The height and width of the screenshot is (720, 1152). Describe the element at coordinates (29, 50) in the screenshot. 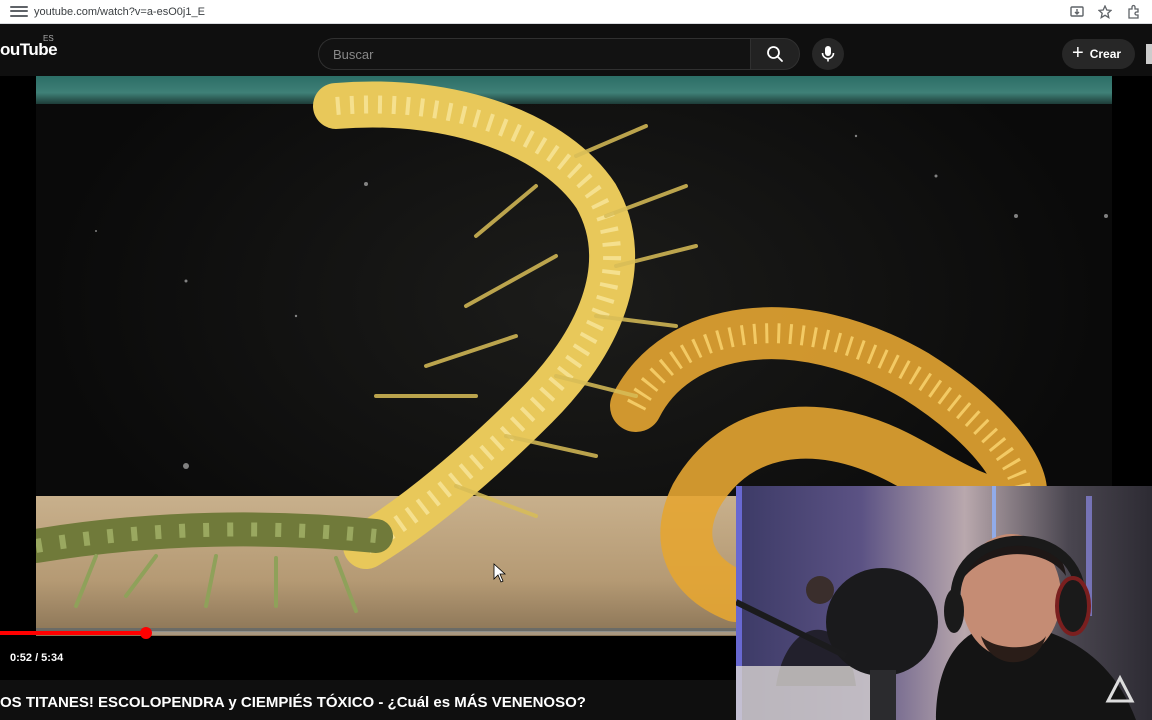

I see `youtube-logo: ouTube` at that location.